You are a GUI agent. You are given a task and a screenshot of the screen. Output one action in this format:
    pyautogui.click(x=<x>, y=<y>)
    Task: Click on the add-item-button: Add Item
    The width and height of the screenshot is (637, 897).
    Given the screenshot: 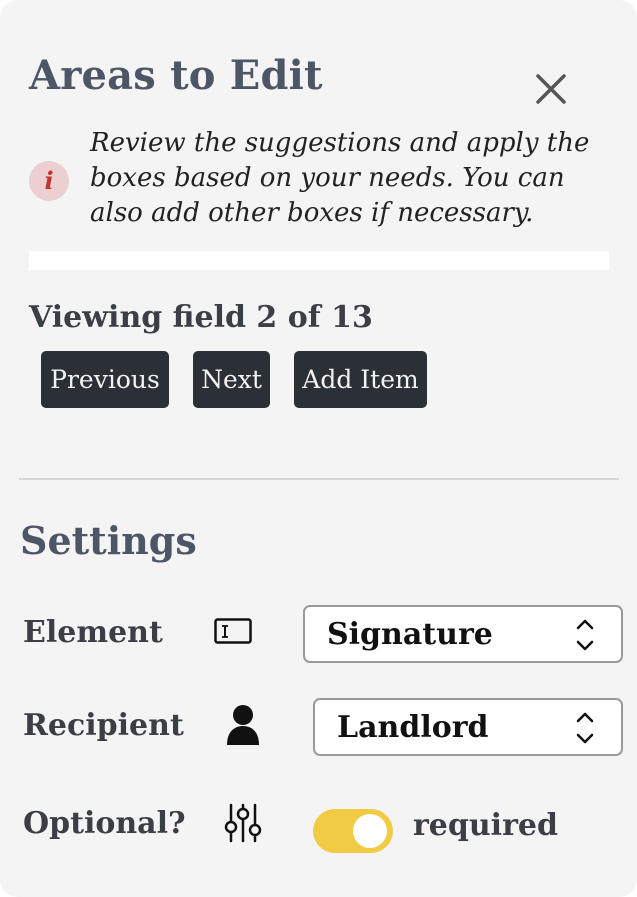 What is the action you would take?
    pyautogui.click(x=360, y=379)
    